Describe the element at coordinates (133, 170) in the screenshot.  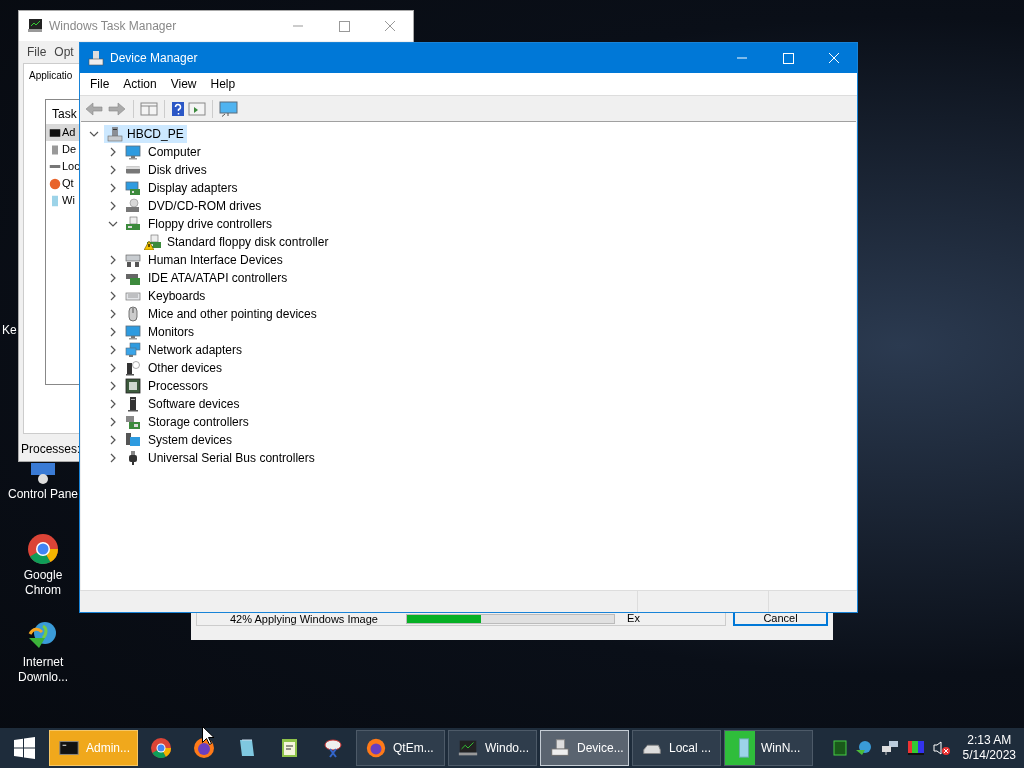
I see `drive-icon` at that location.